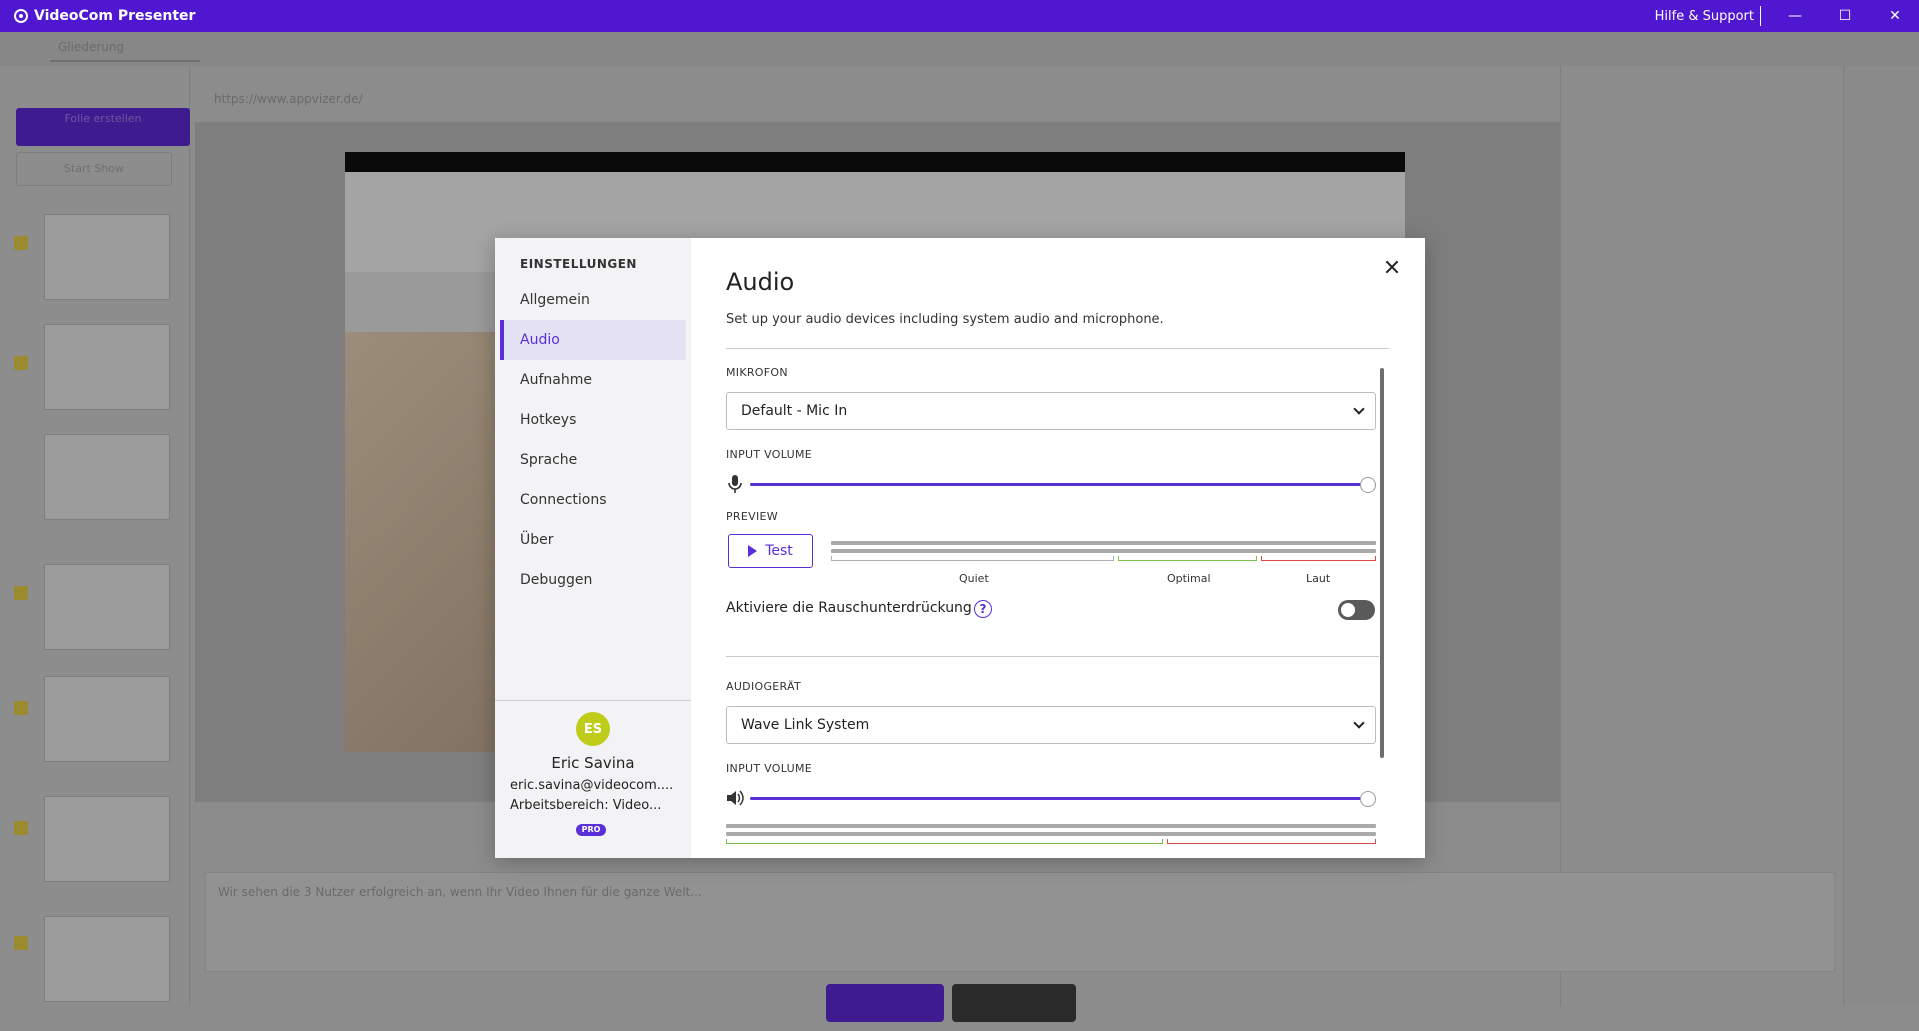 Image resolution: width=1919 pixels, height=1031 pixels. I want to click on test-button-label: Test, so click(779, 551).